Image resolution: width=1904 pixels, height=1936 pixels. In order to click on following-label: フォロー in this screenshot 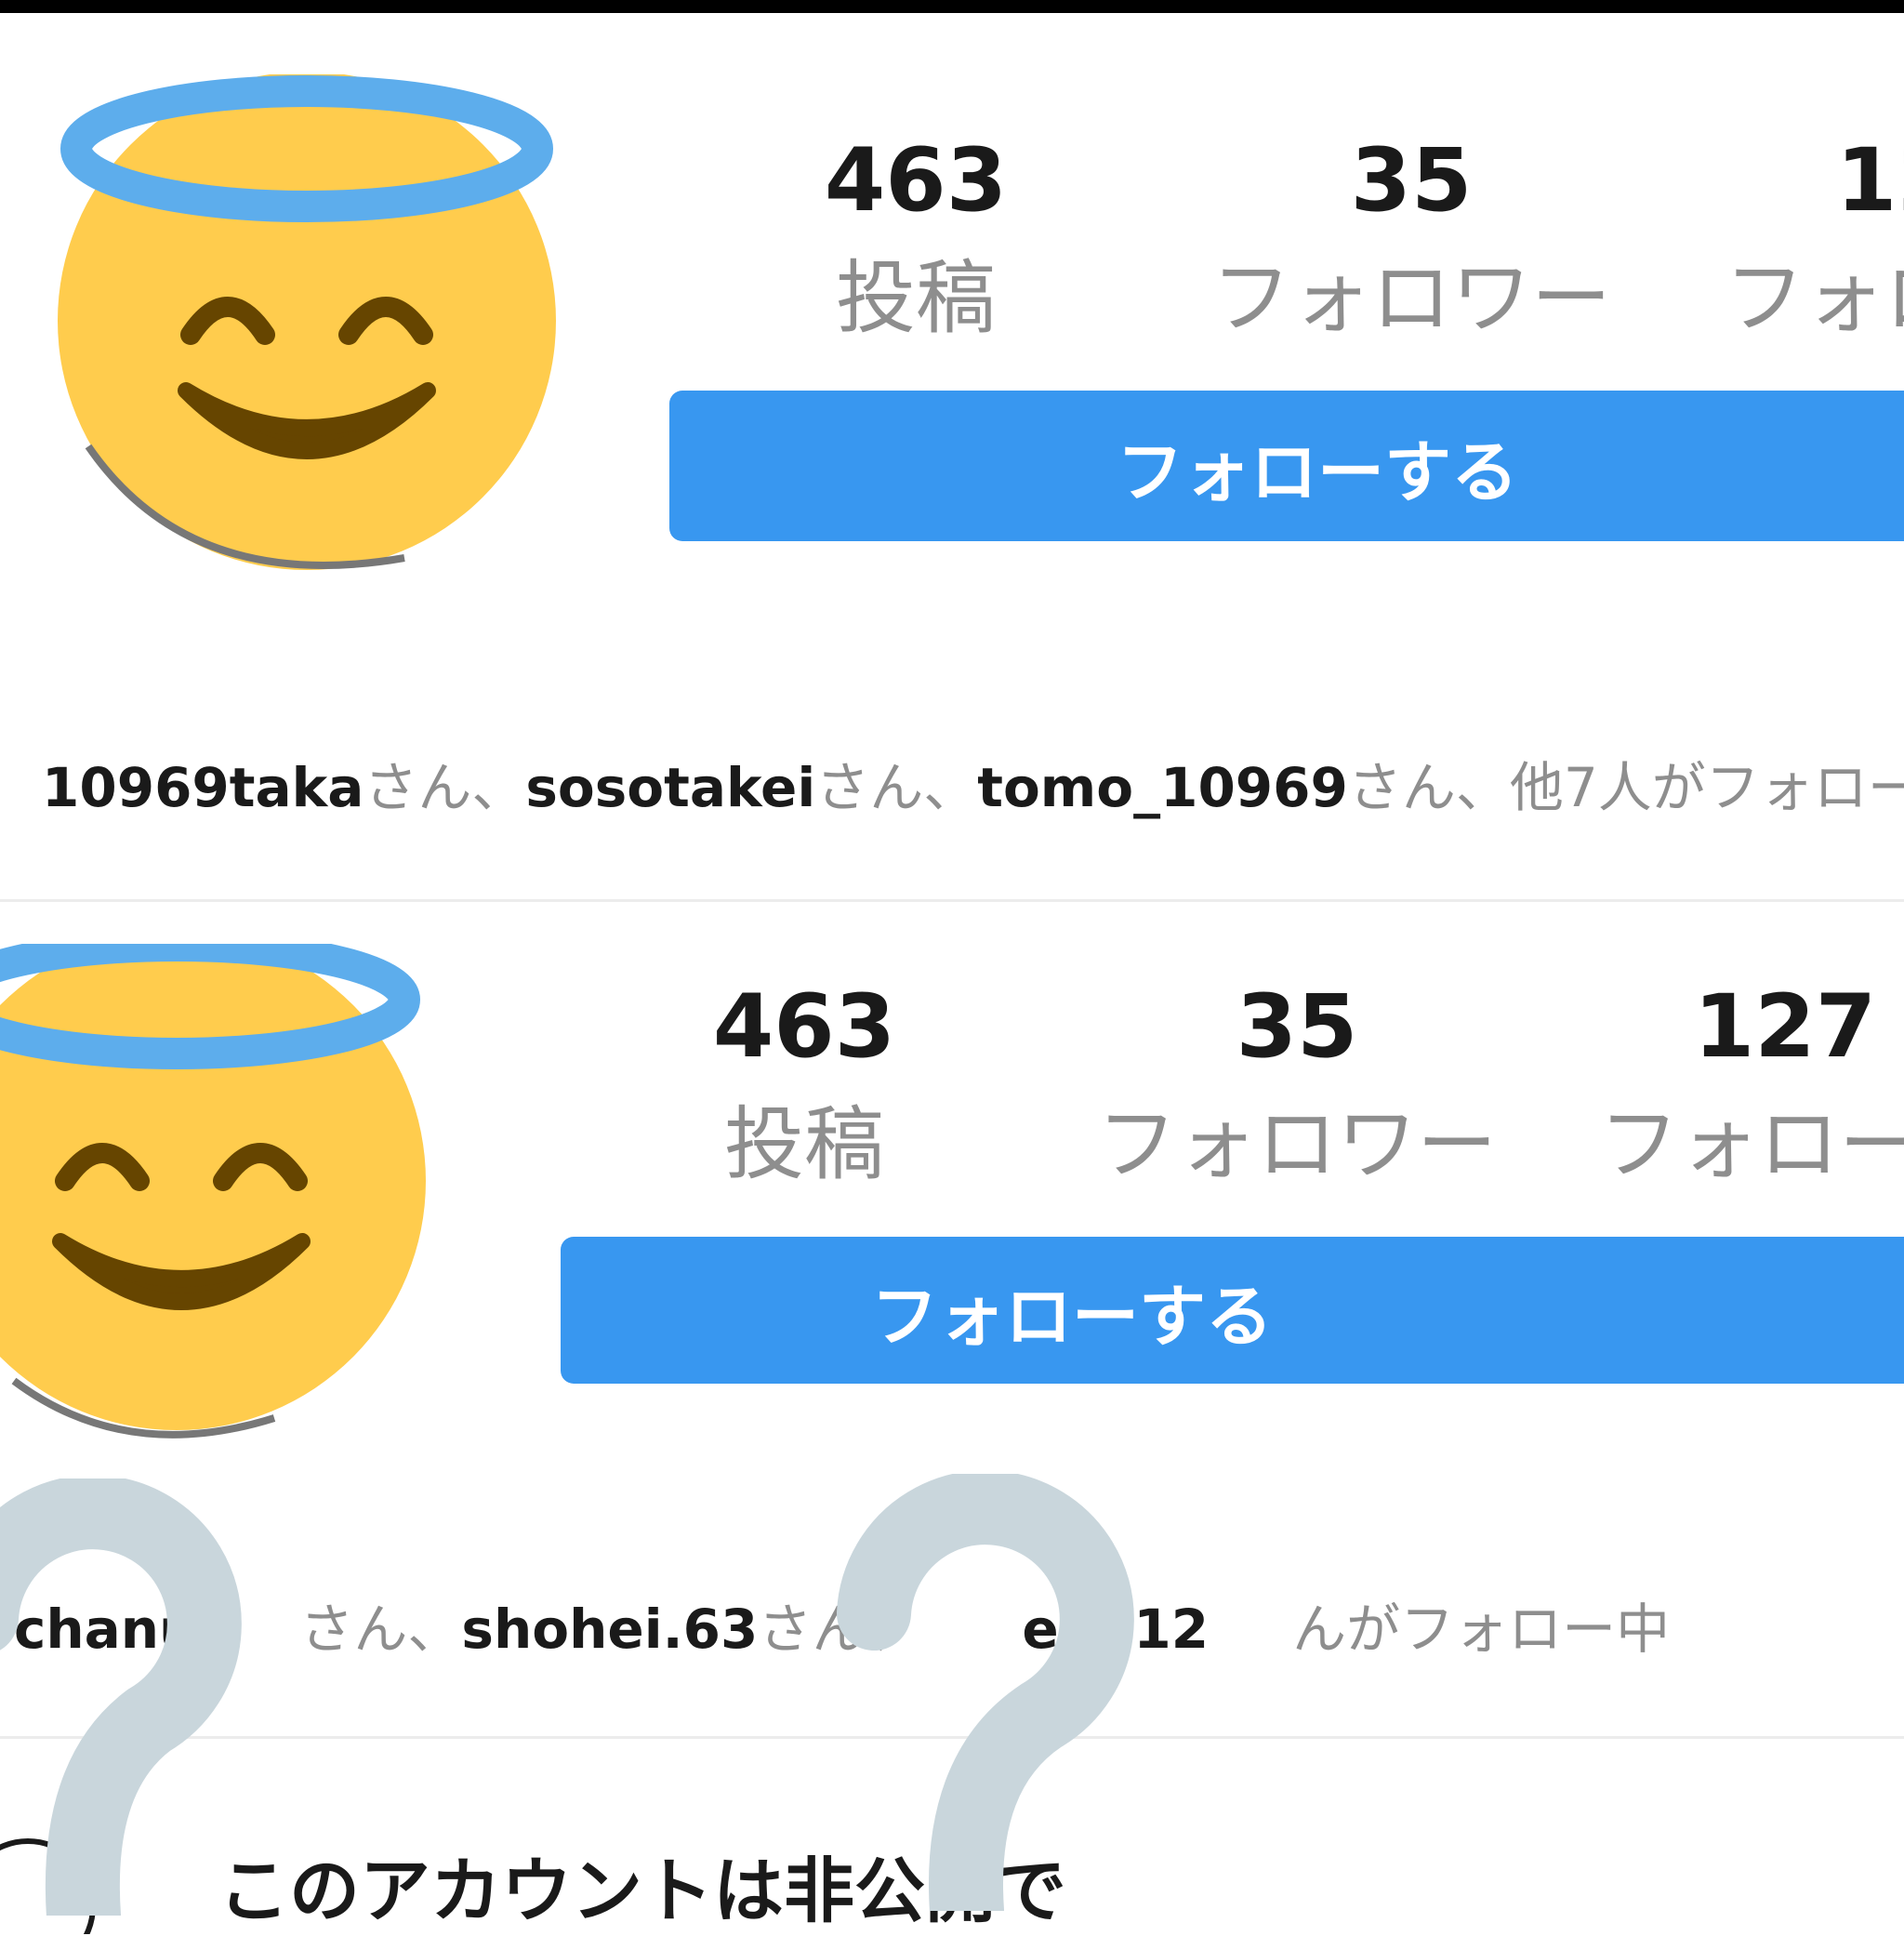, I will do `click(1751, 1144)`.